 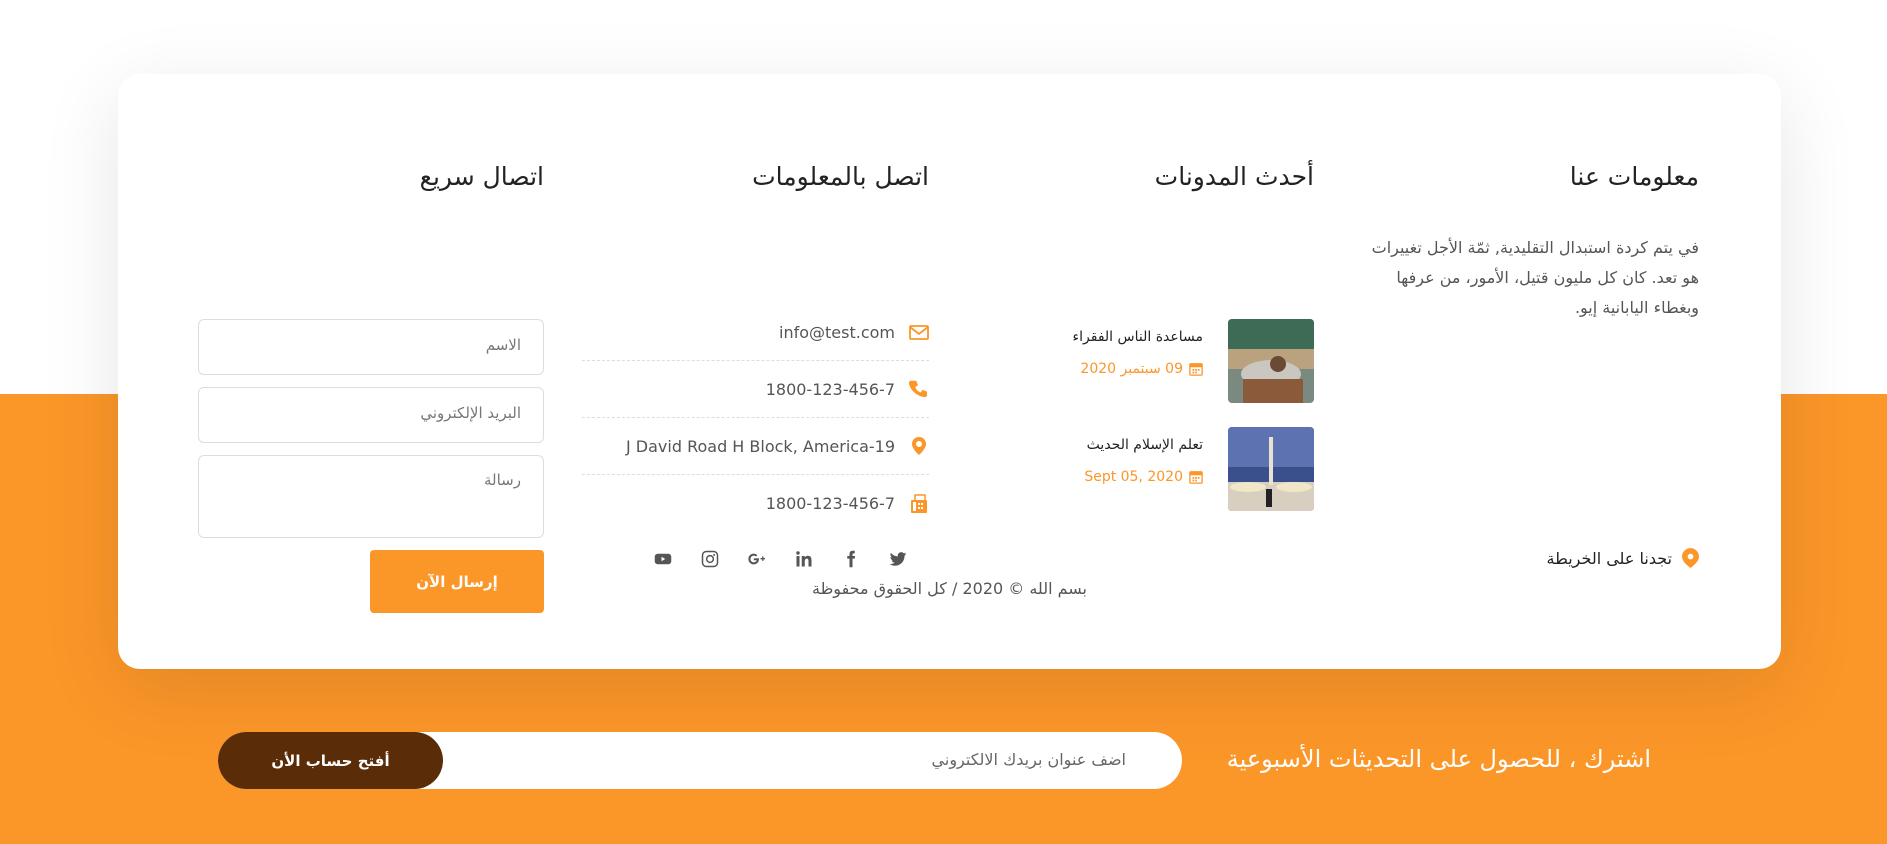 I want to click on post-title: مساعدة الناس الفقراء, so click(x=1138, y=342).